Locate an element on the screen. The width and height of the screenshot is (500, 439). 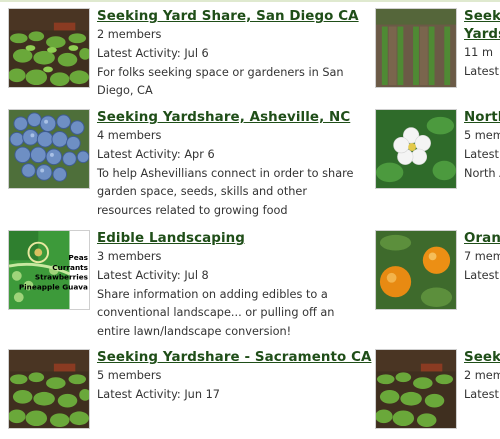
plan-label-pineapple-guava: Pineapple Guava is located at coordinates (53, 287).